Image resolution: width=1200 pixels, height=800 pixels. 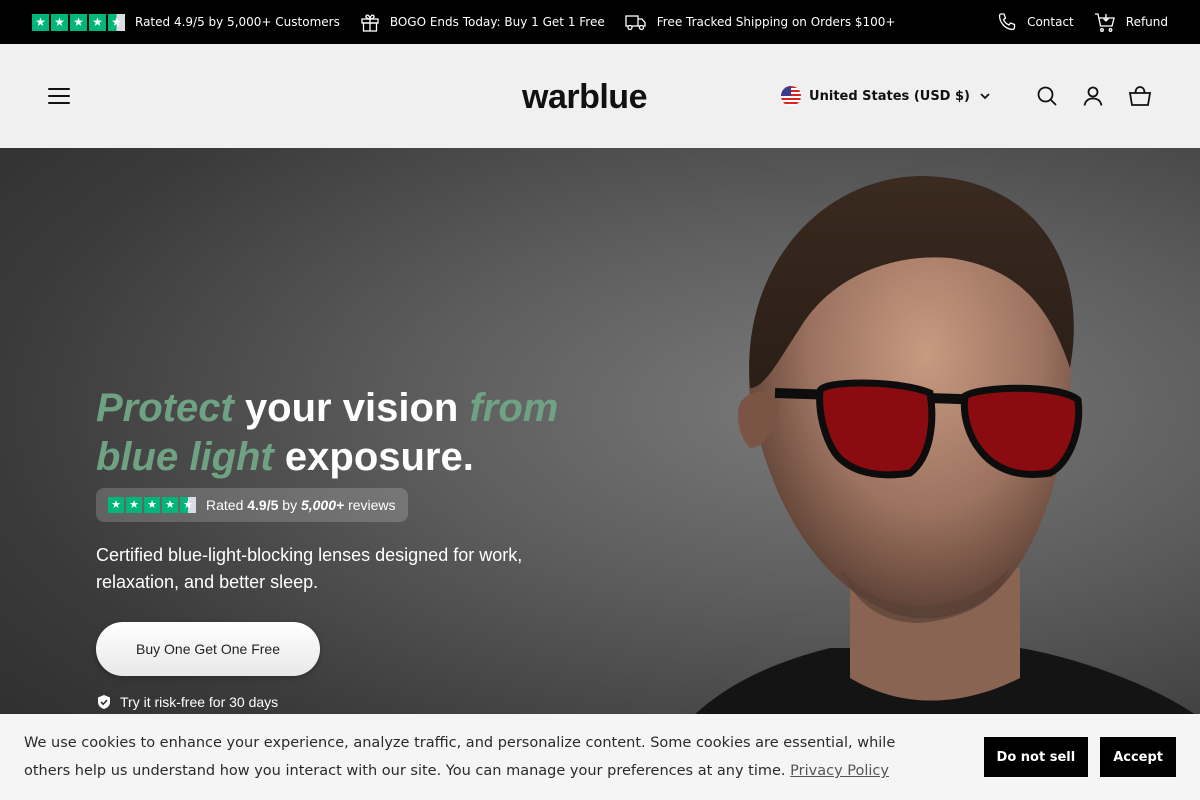 What do you see at coordinates (237, 22) in the screenshot?
I see `announcement-rating-text: Rated 4.9/5 by 5,000+ Customers` at bounding box center [237, 22].